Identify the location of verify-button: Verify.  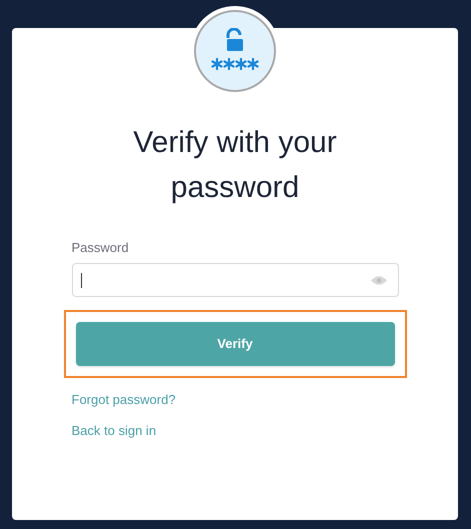
(235, 344).